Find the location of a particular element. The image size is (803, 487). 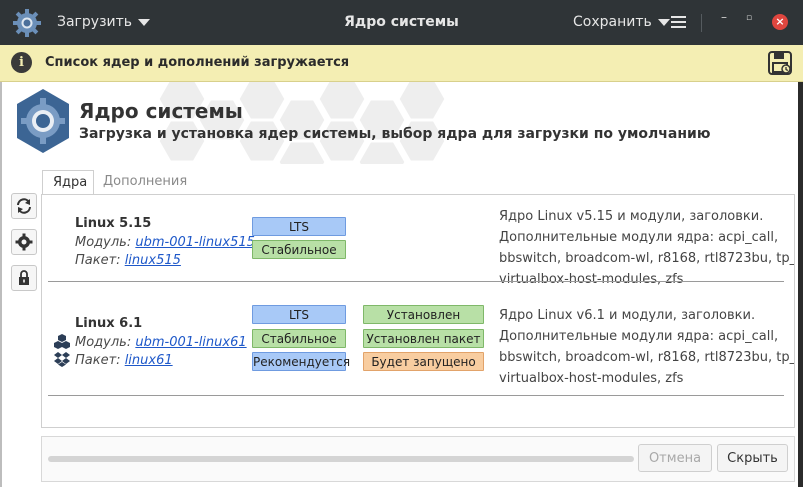

kernel-package-line: Пакет: linux61 is located at coordinates (124, 360).